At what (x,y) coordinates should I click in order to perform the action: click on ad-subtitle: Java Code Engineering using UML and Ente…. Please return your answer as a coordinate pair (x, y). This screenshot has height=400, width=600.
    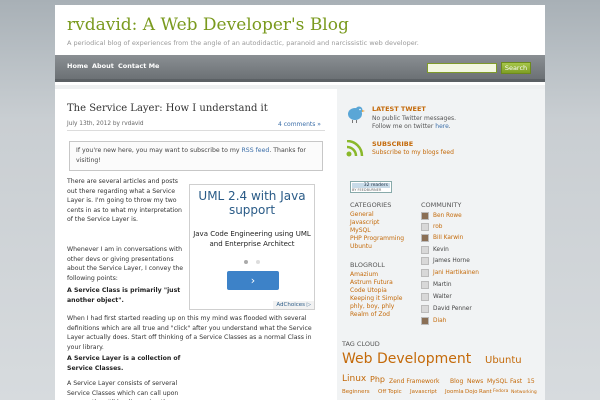
    Looking at the image, I should click on (252, 239).